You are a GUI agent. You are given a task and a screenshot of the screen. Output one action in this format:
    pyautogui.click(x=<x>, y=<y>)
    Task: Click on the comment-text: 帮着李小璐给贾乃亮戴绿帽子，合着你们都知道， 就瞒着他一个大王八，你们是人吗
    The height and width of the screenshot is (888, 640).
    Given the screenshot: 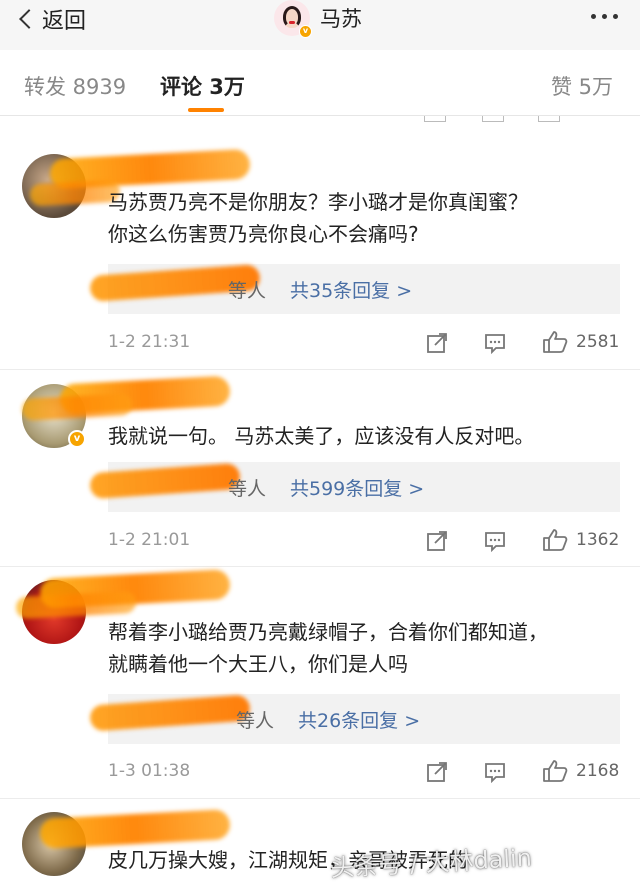 What is the action you would take?
    pyautogui.click(x=328, y=648)
    